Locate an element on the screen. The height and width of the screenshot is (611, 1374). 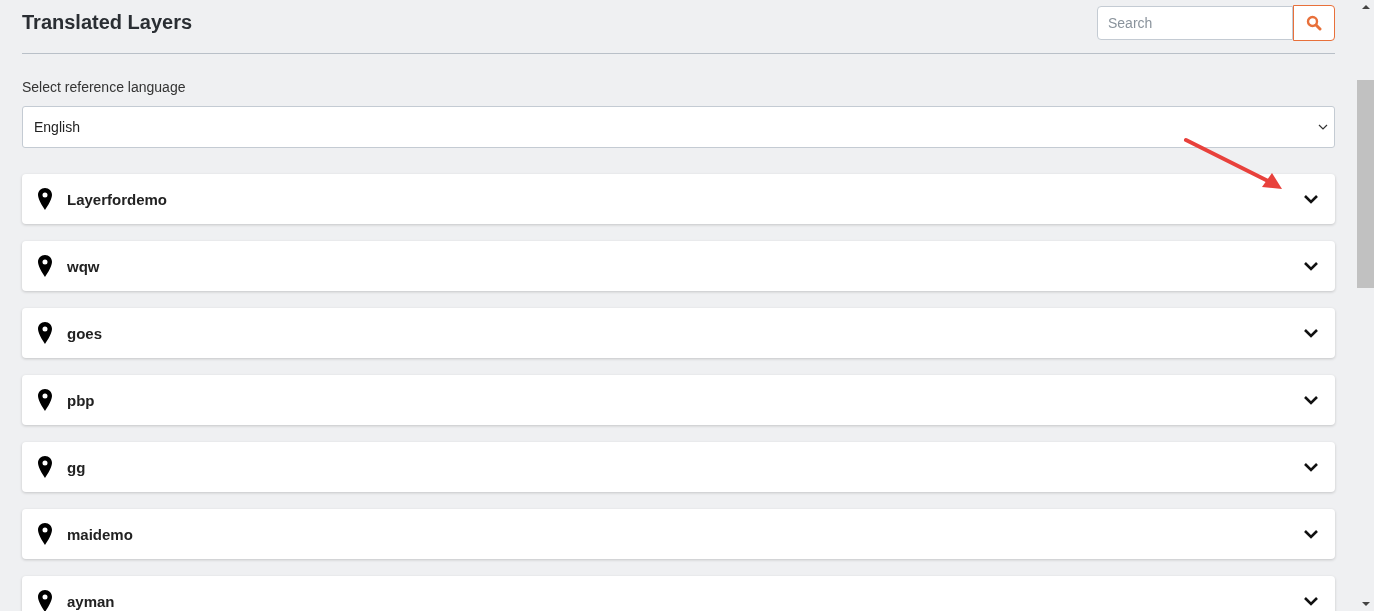
layer-name: pbp is located at coordinates (81, 400).